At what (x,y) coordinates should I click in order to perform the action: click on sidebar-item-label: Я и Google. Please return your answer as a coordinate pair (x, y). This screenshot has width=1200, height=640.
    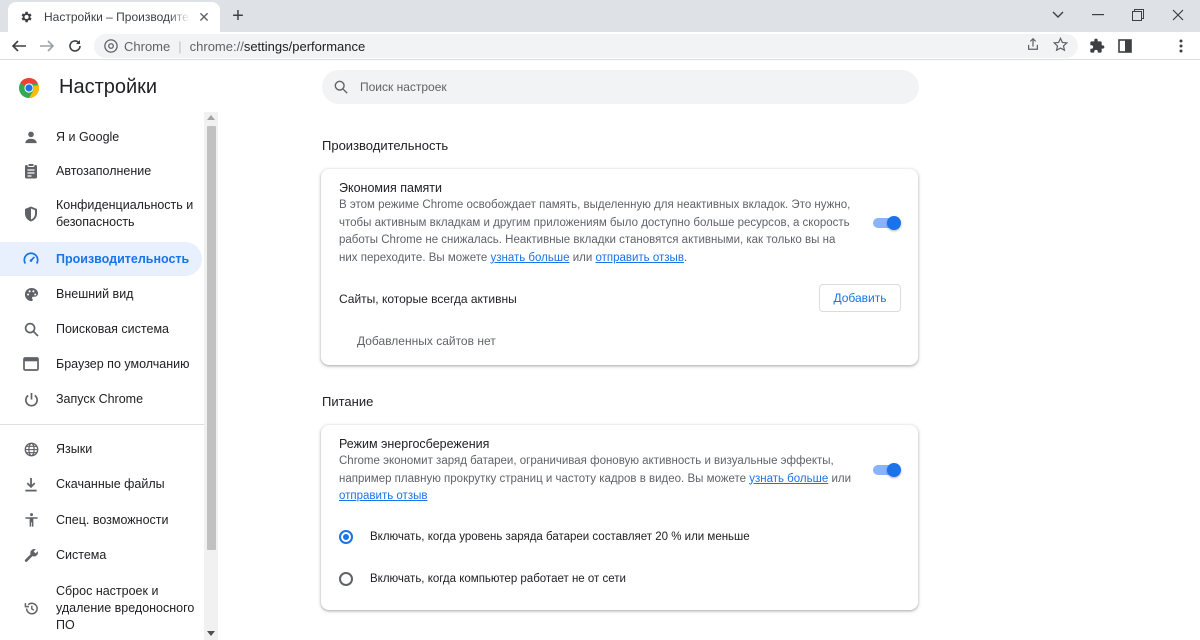
    Looking at the image, I should click on (88, 136).